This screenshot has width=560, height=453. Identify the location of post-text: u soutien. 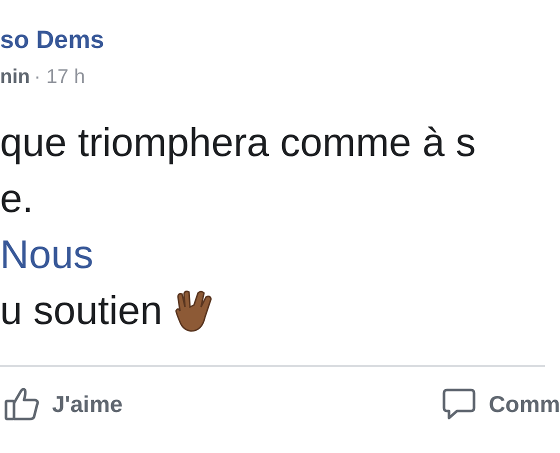
(81, 311).